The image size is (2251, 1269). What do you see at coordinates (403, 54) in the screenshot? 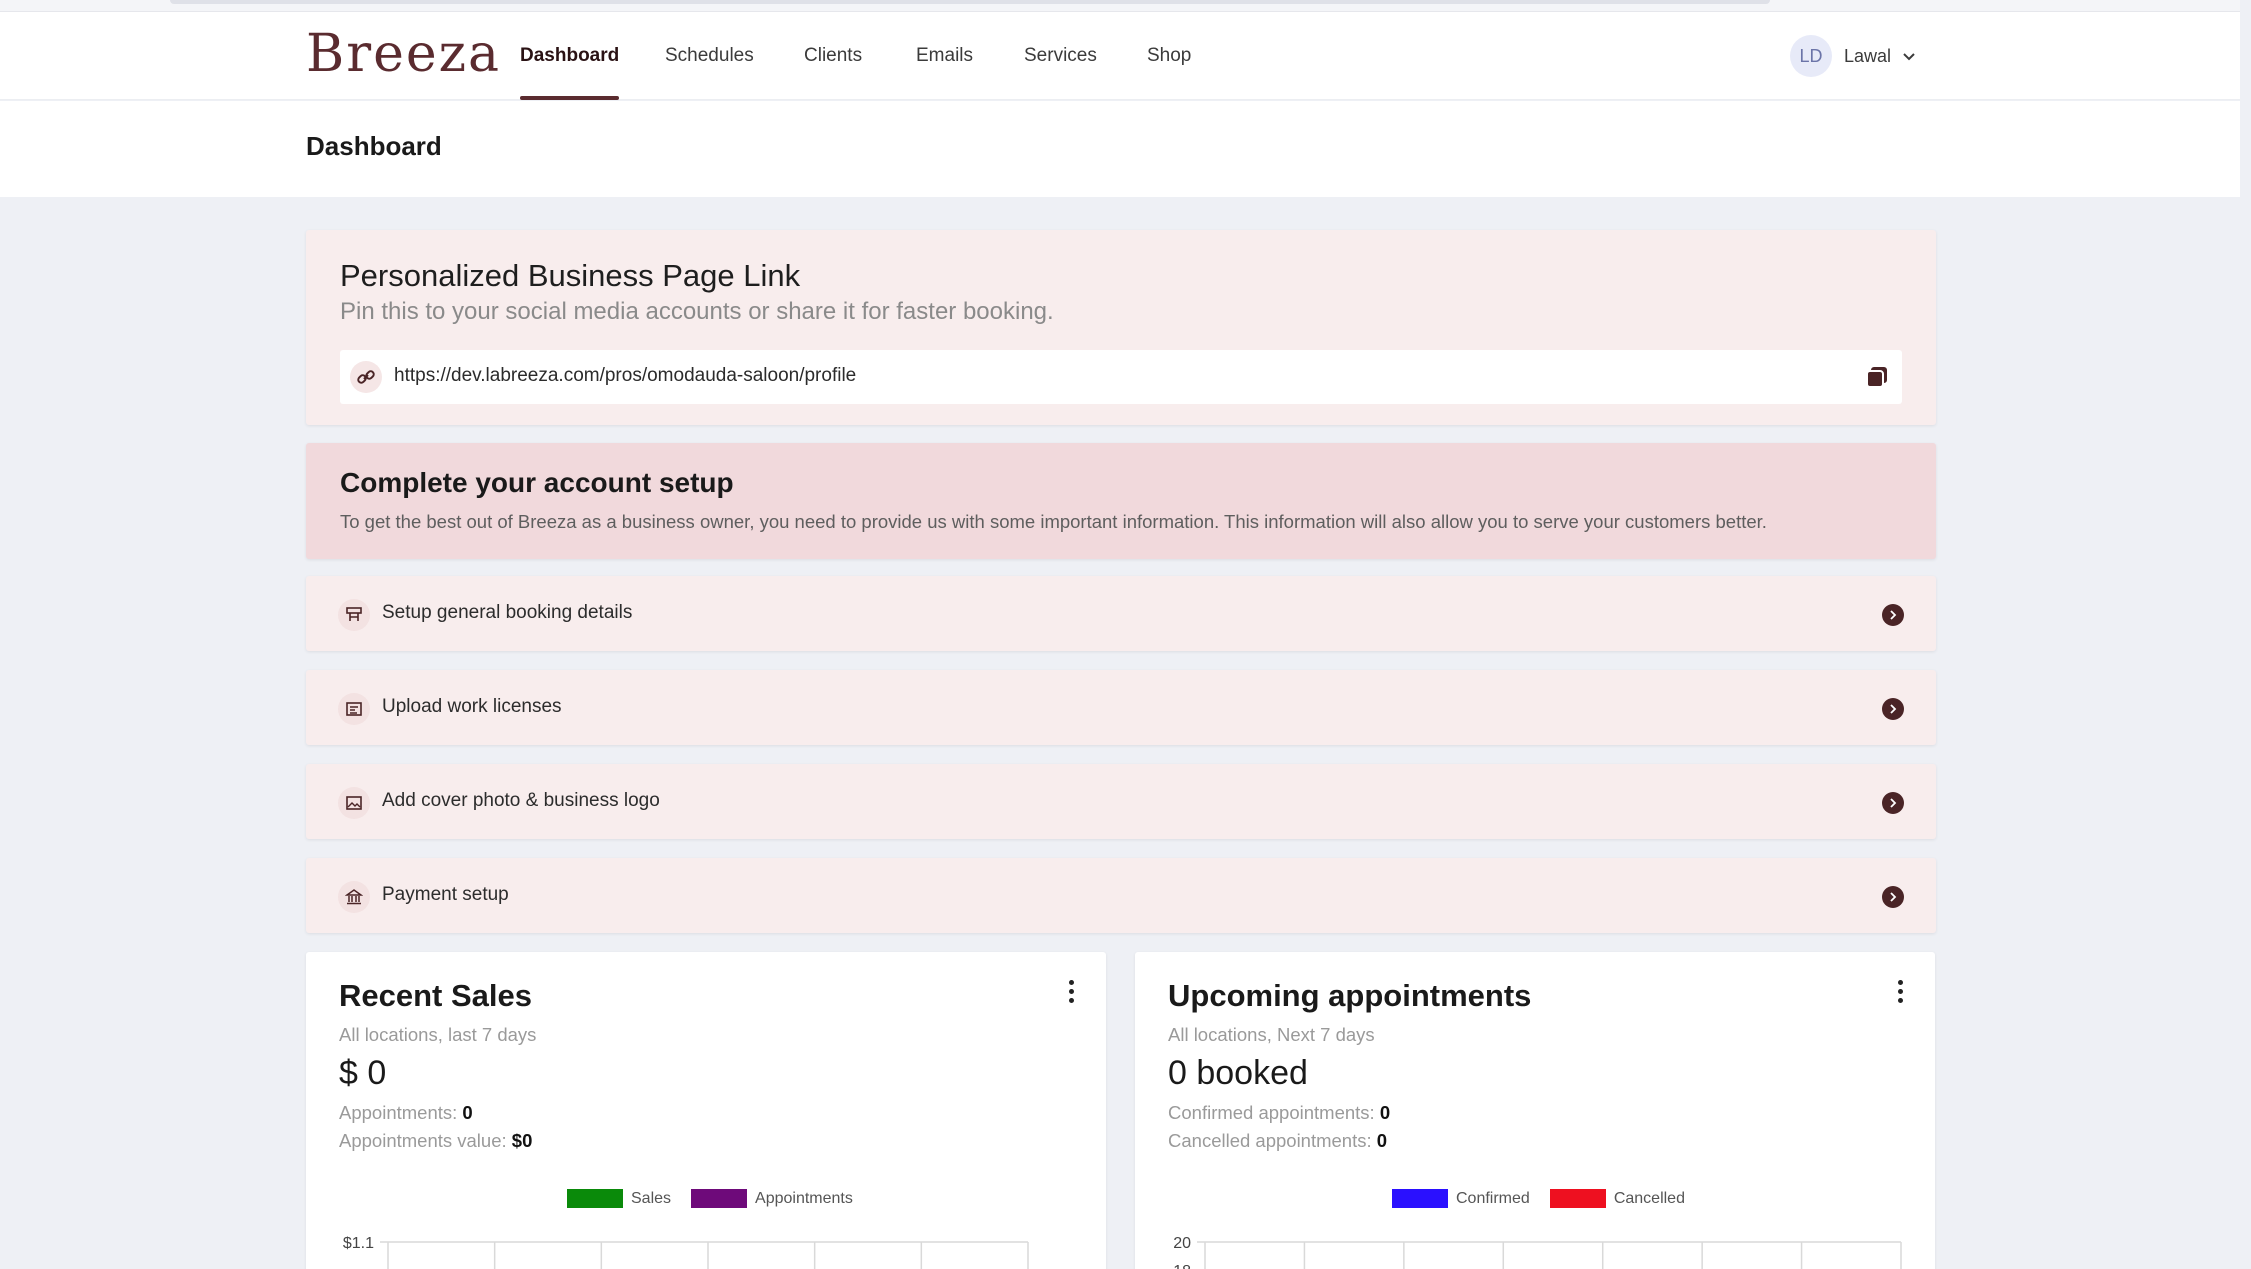
I see `brand-logo: Breeza` at bounding box center [403, 54].